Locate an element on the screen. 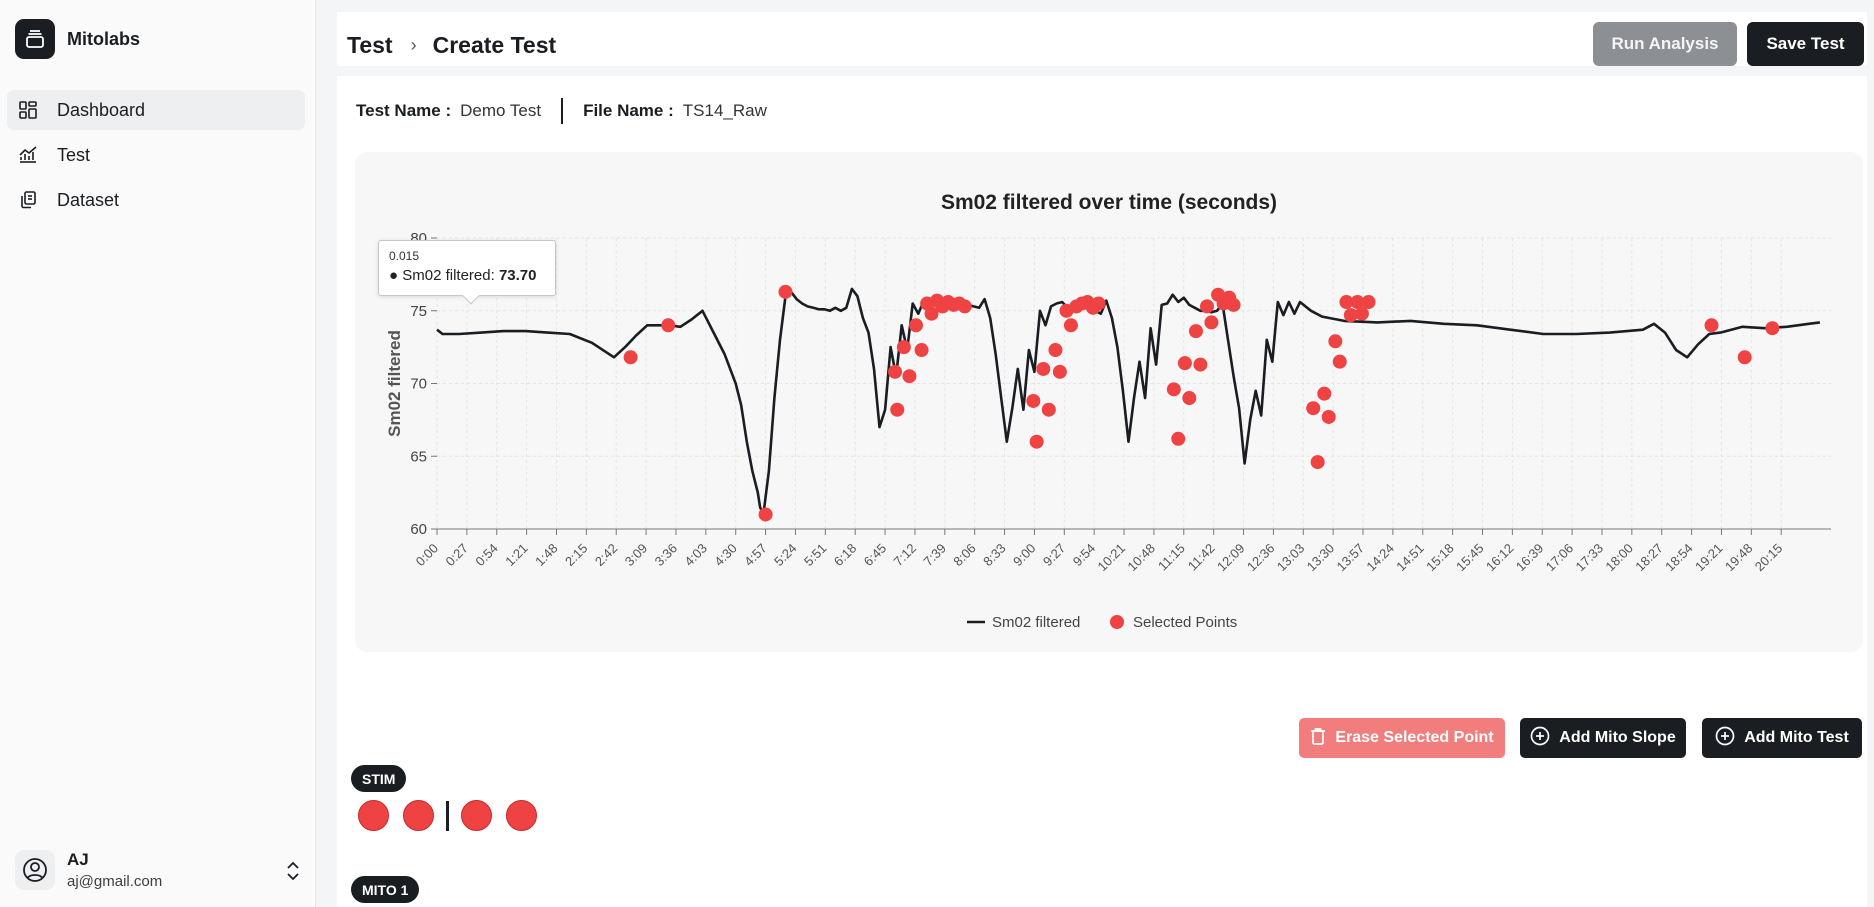  breadcrumb-test: Test is located at coordinates (370, 45).